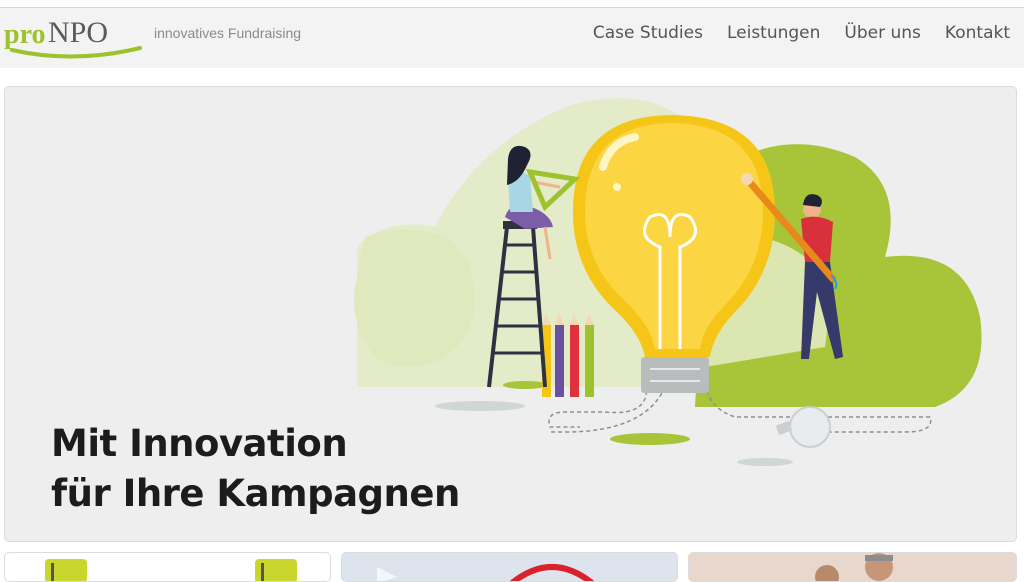 This screenshot has height=582, width=1024. I want to click on red-circle-thumbnail, so click(485, 572).